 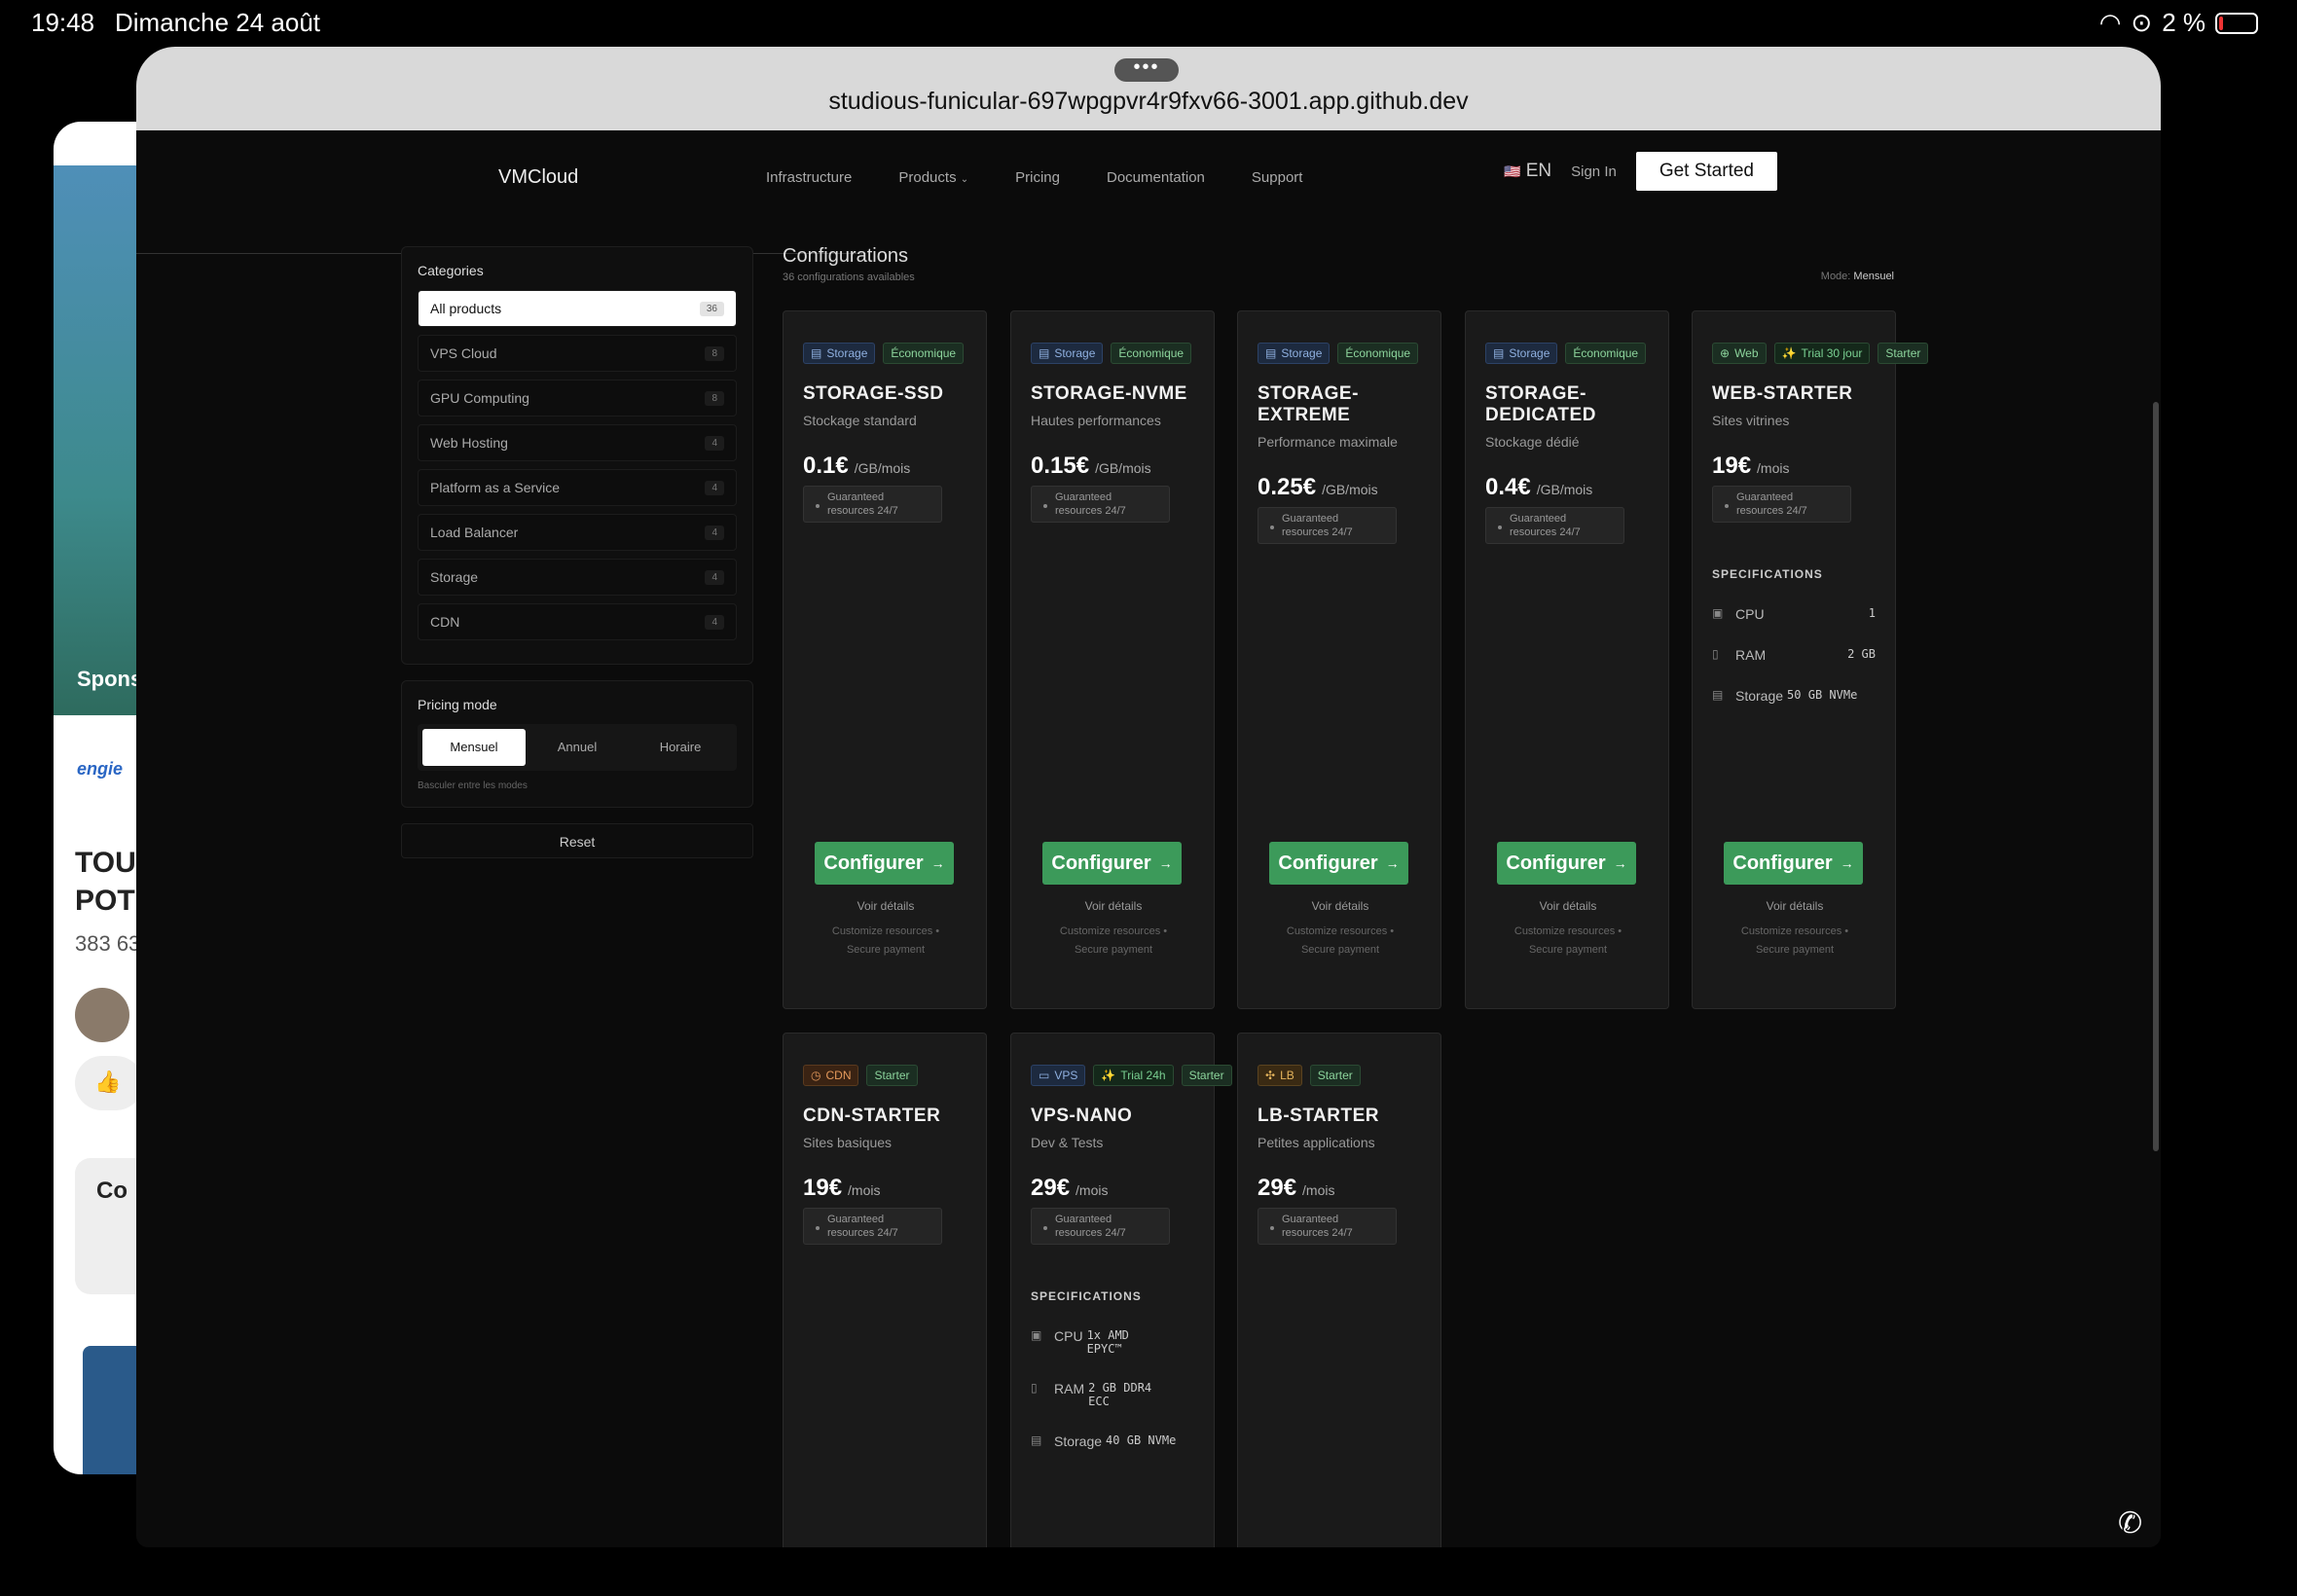 What do you see at coordinates (1857, 276) in the screenshot?
I see `mode-indicator: Mode: Mensuel` at bounding box center [1857, 276].